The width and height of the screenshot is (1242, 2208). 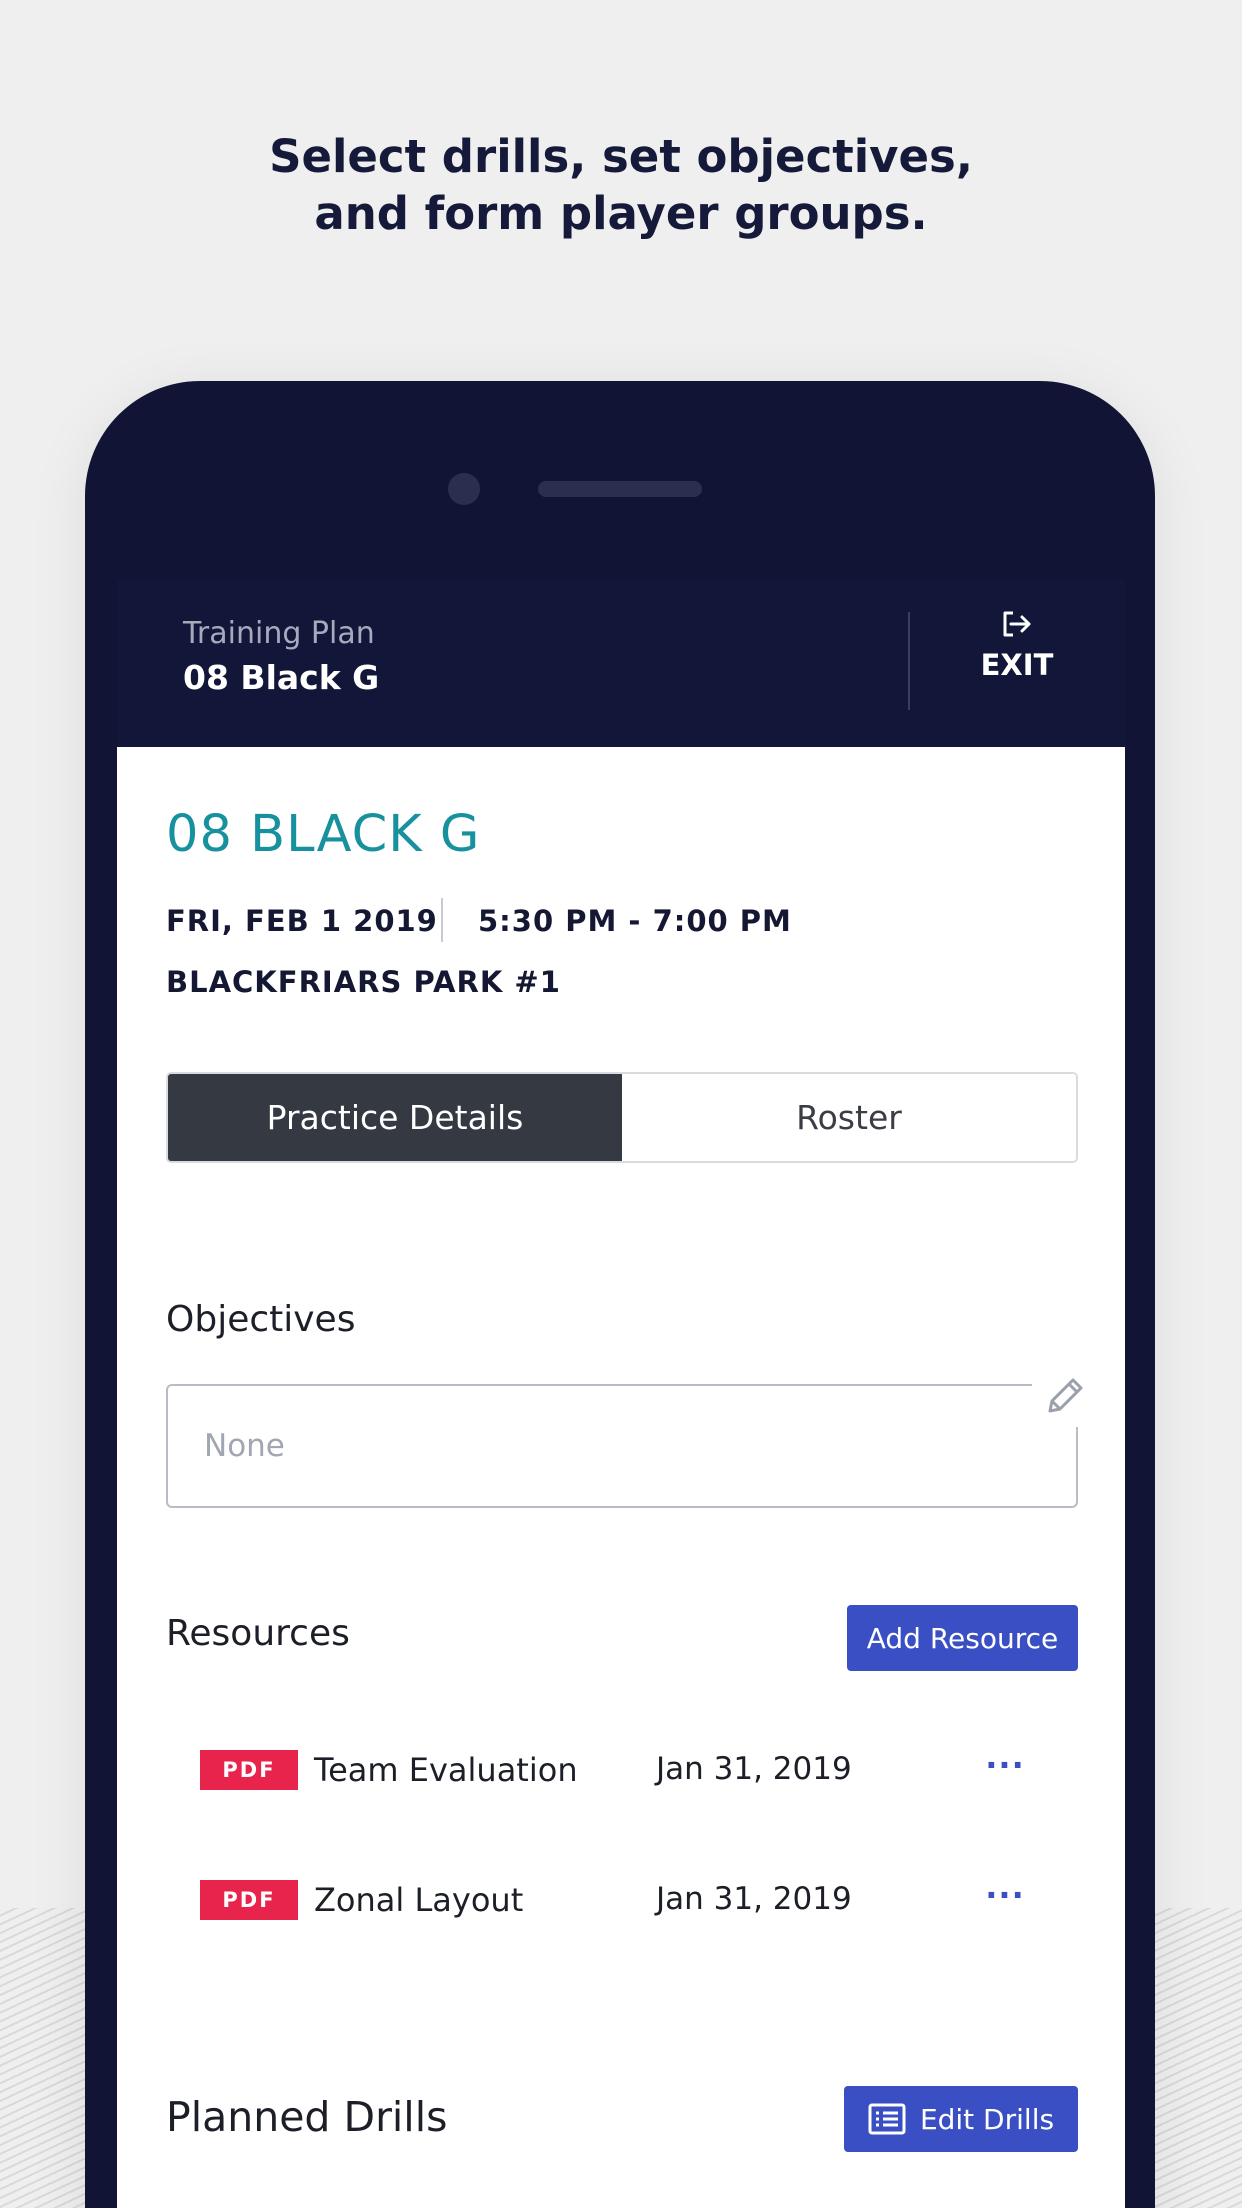 What do you see at coordinates (987, 2119) in the screenshot?
I see `edit-drills-label: Edit Drills` at bounding box center [987, 2119].